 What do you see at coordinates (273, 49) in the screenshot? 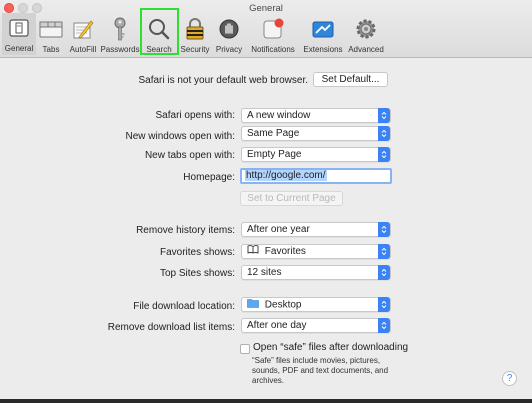
I see `tab-label: Notifications` at bounding box center [273, 49].